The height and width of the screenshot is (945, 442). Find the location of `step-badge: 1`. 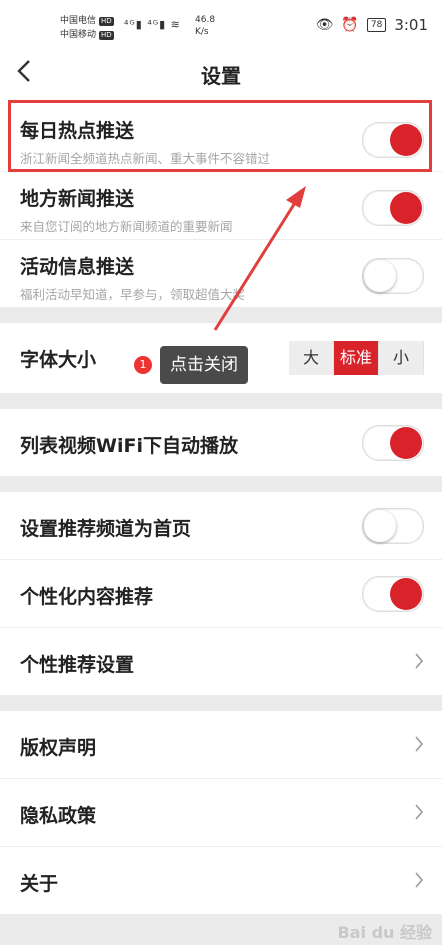

step-badge: 1 is located at coordinates (143, 365).